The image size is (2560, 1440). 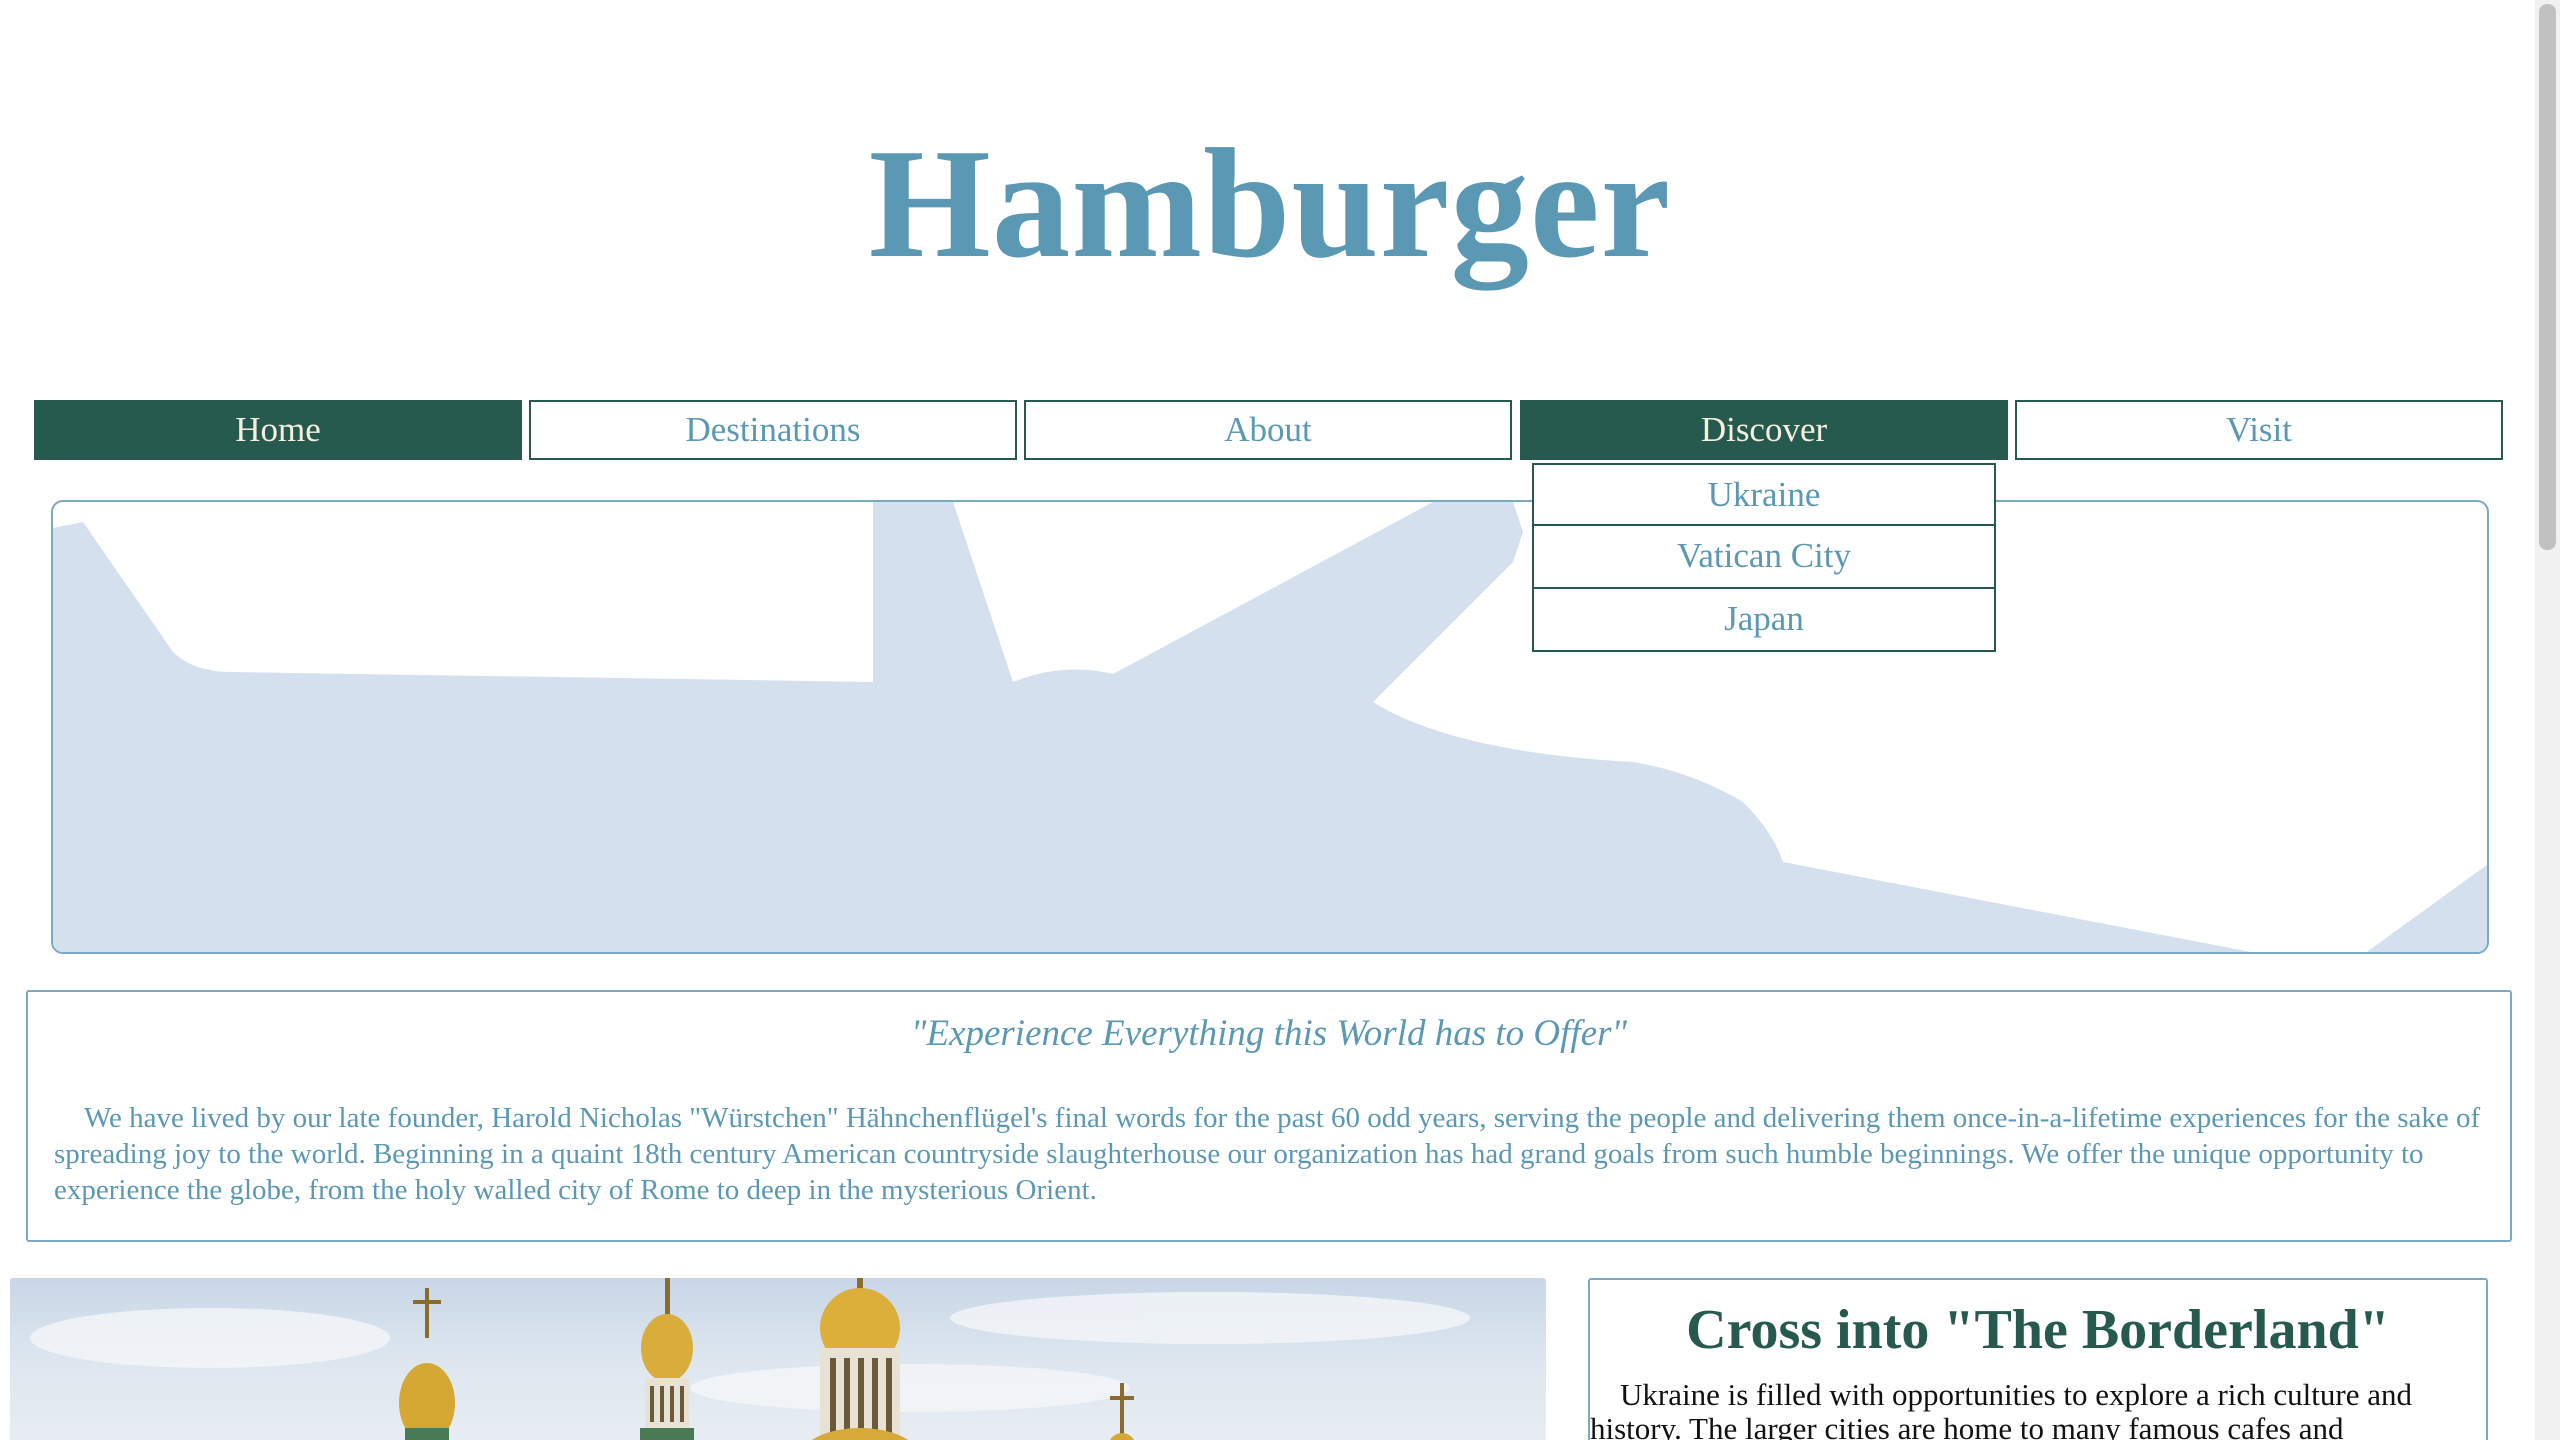 I want to click on cathedral-domes-icon, so click(x=750, y=1359).